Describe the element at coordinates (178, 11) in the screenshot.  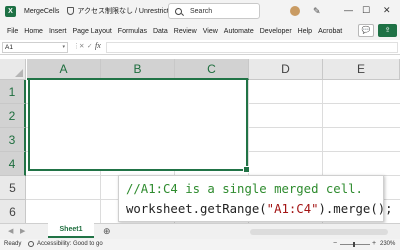
I see `search-icon` at that location.